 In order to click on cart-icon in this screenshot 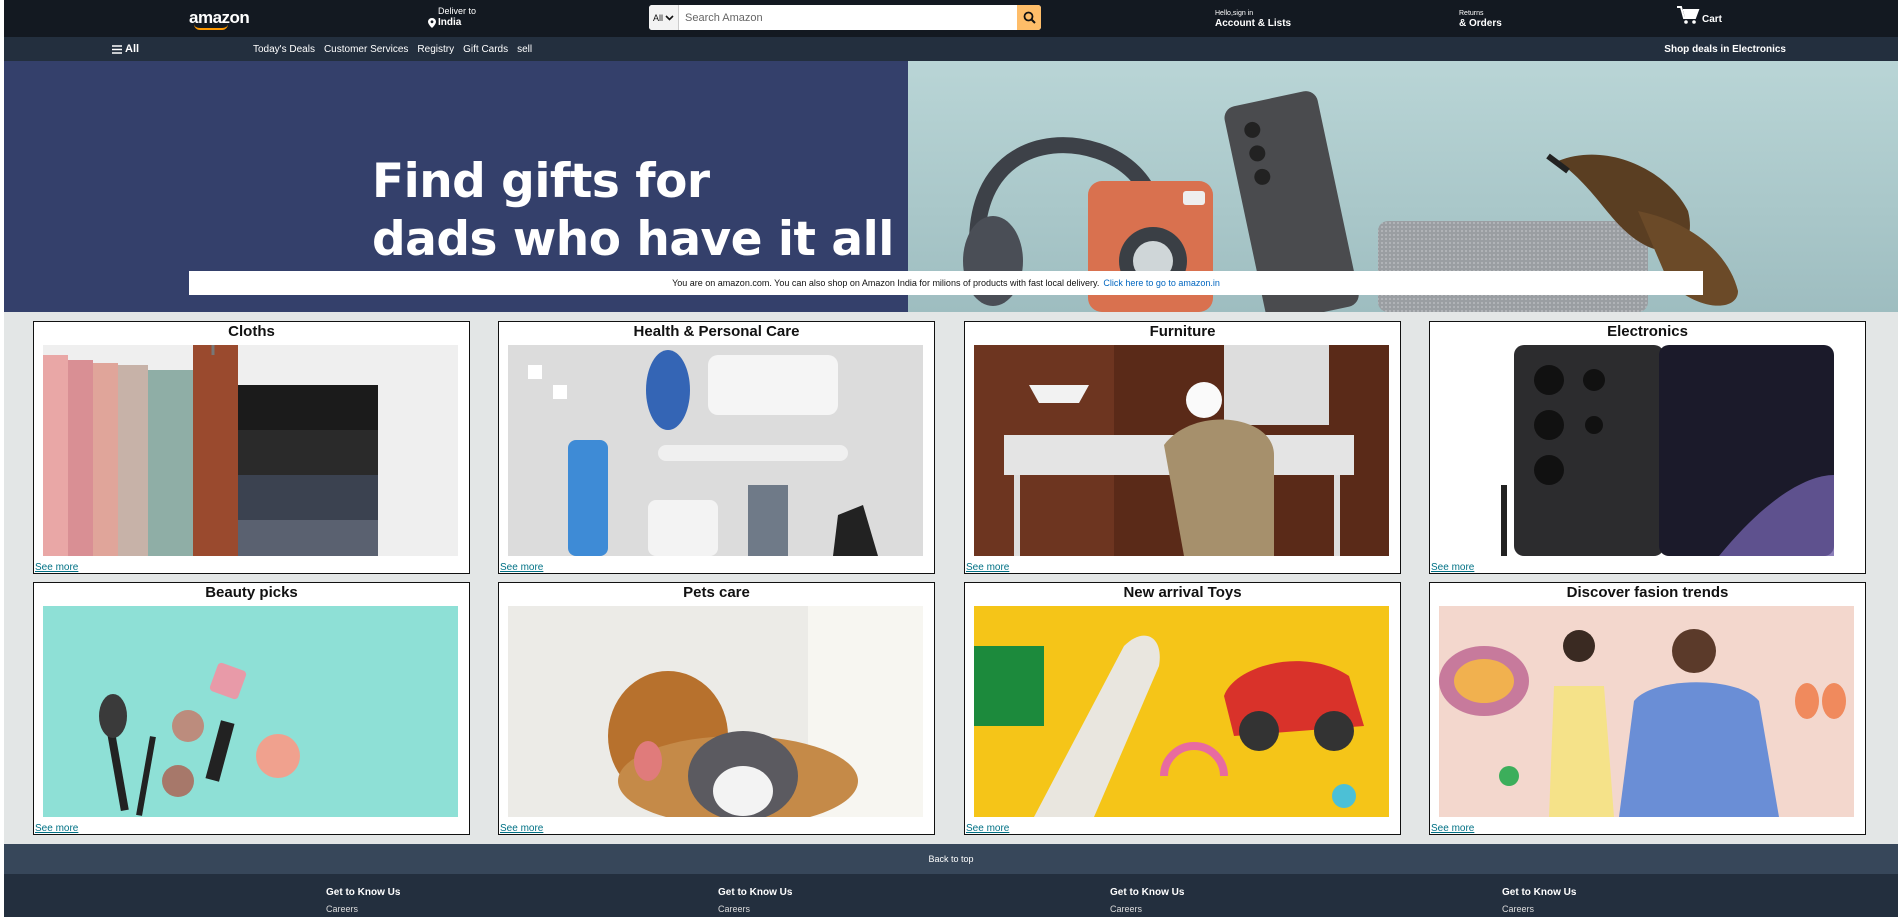, I will do `click(1688, 15)`.